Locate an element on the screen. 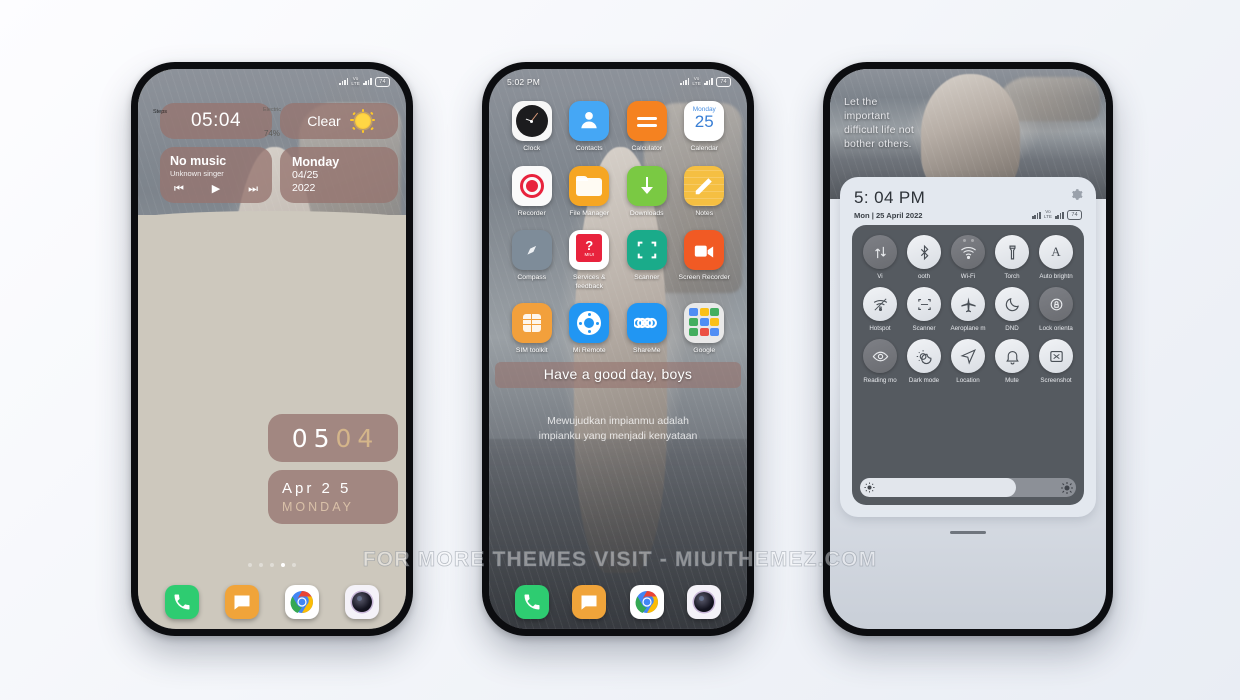  moon-icon is located at coordinates (1012, 304).